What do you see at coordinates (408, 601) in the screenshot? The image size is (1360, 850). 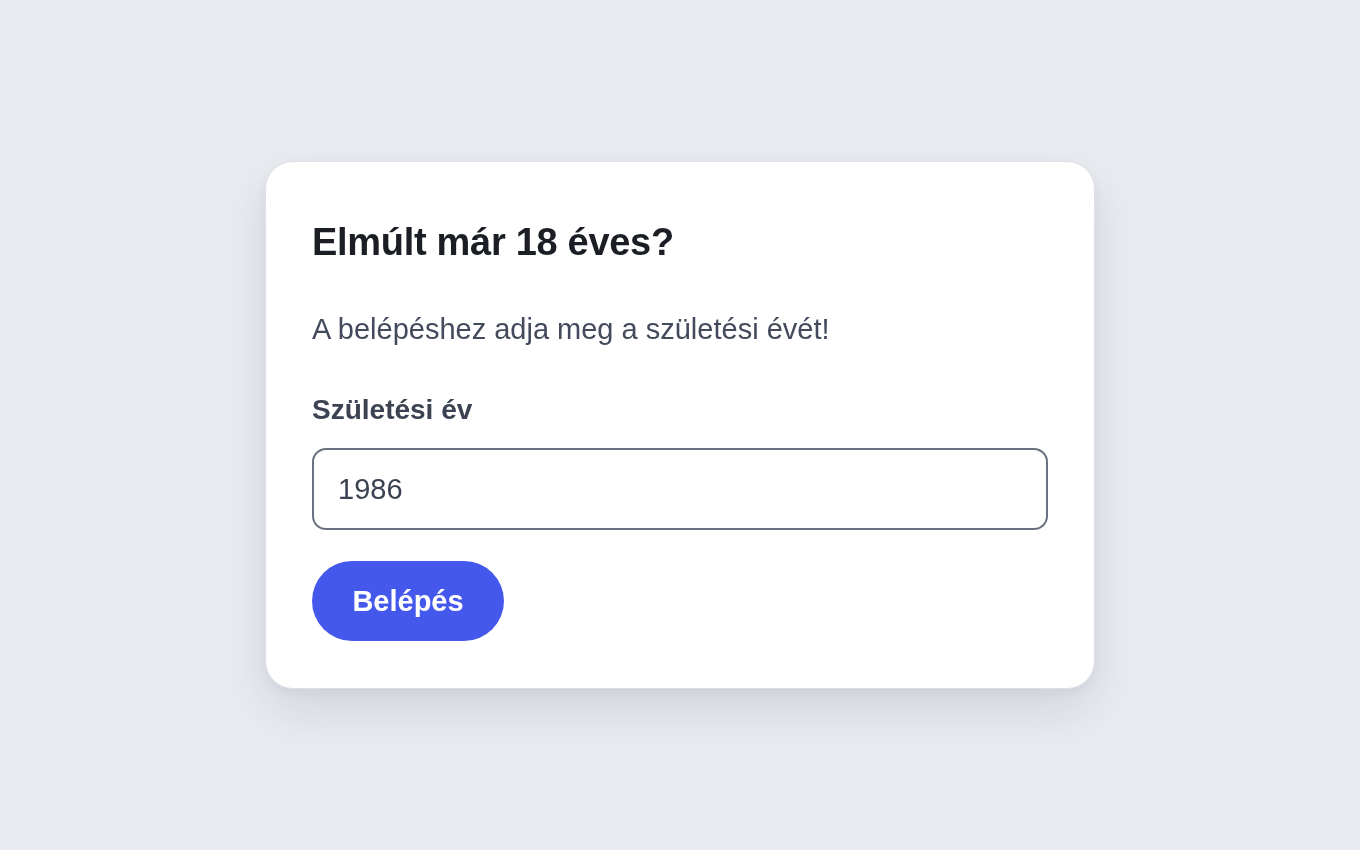 I see `enter-button: Belépés` at bounding box center [408, 601].